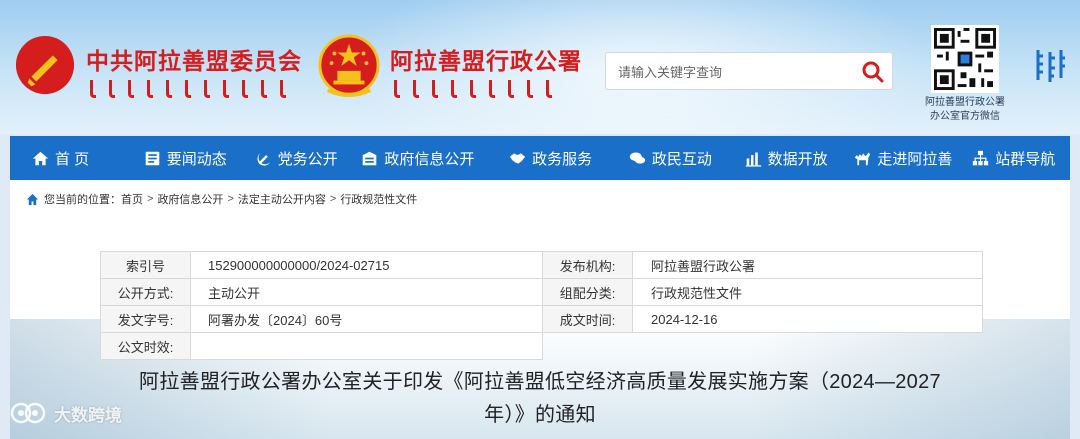  What do you see at coordinates (965, 102) in the screenshot?
I see `qr-caption-line1: 阿拉善盟行政公署` at bounding box center [965, 102].